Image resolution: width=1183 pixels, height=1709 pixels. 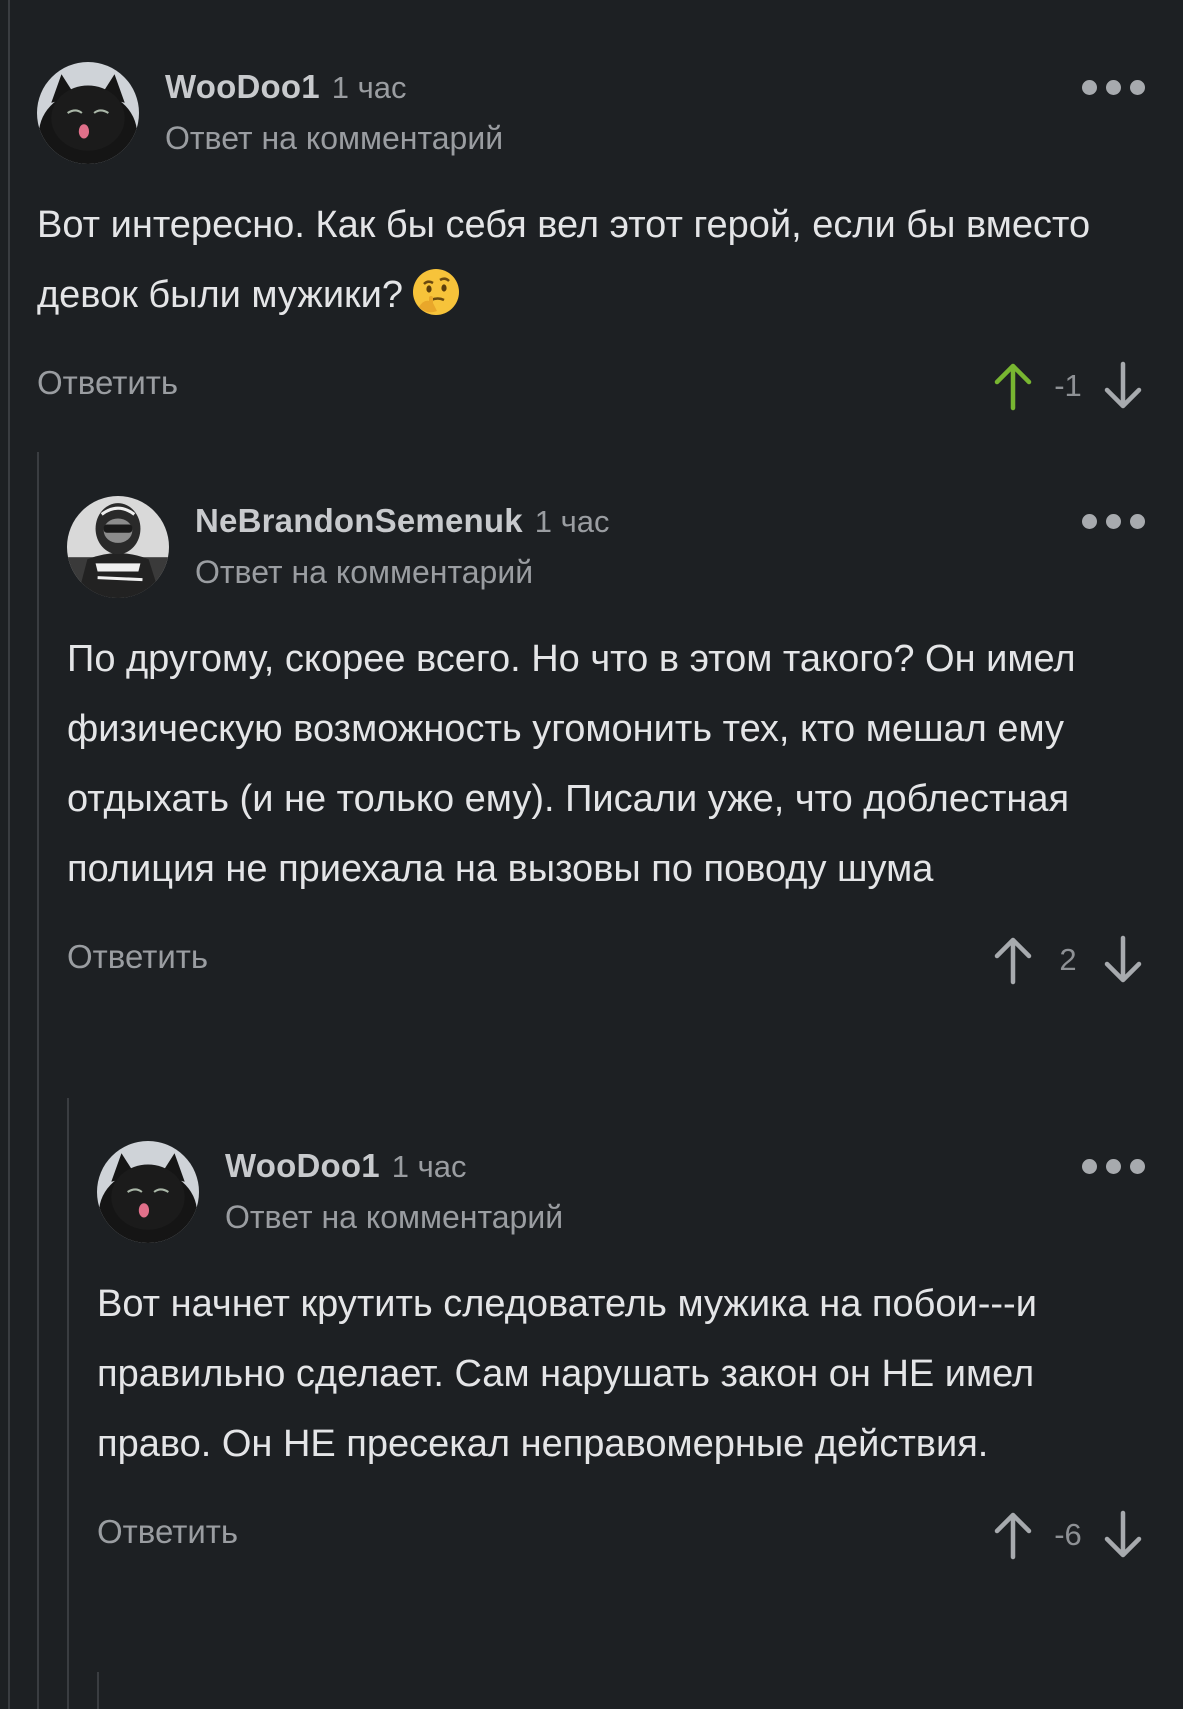 I want to click on comment-footer: Ответить -1, so click(x=610, y=388).